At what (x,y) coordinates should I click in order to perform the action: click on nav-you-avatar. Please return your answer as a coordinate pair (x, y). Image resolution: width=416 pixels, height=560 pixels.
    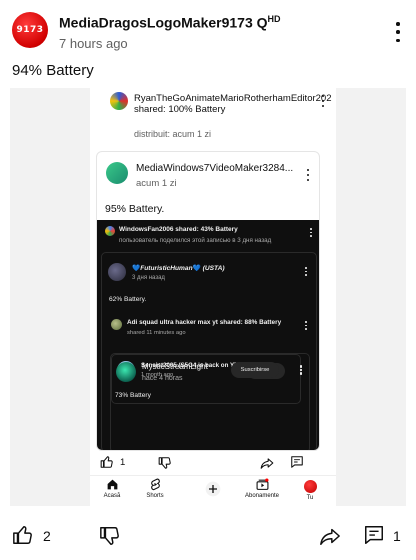
    Looking at the image, I should click on (310, 486).